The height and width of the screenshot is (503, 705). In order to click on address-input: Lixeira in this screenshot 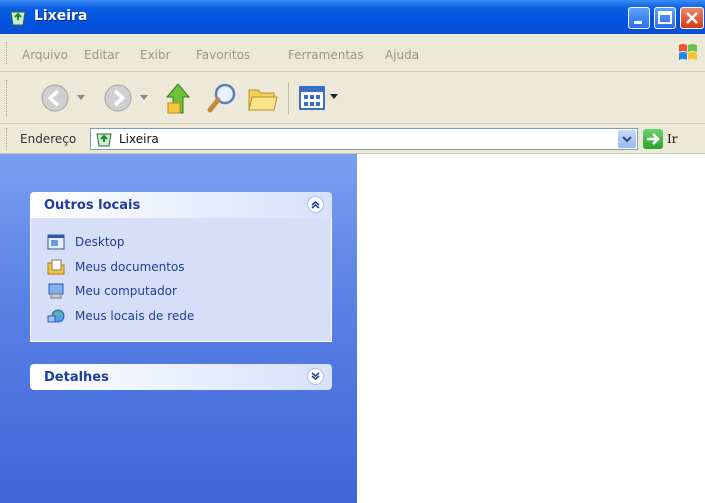, I will do `click(364, 139)`.